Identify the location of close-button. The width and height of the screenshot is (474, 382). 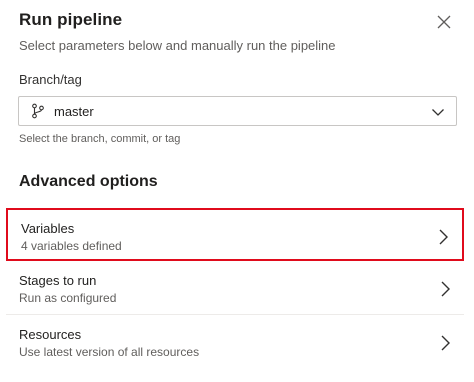
(444, 22).